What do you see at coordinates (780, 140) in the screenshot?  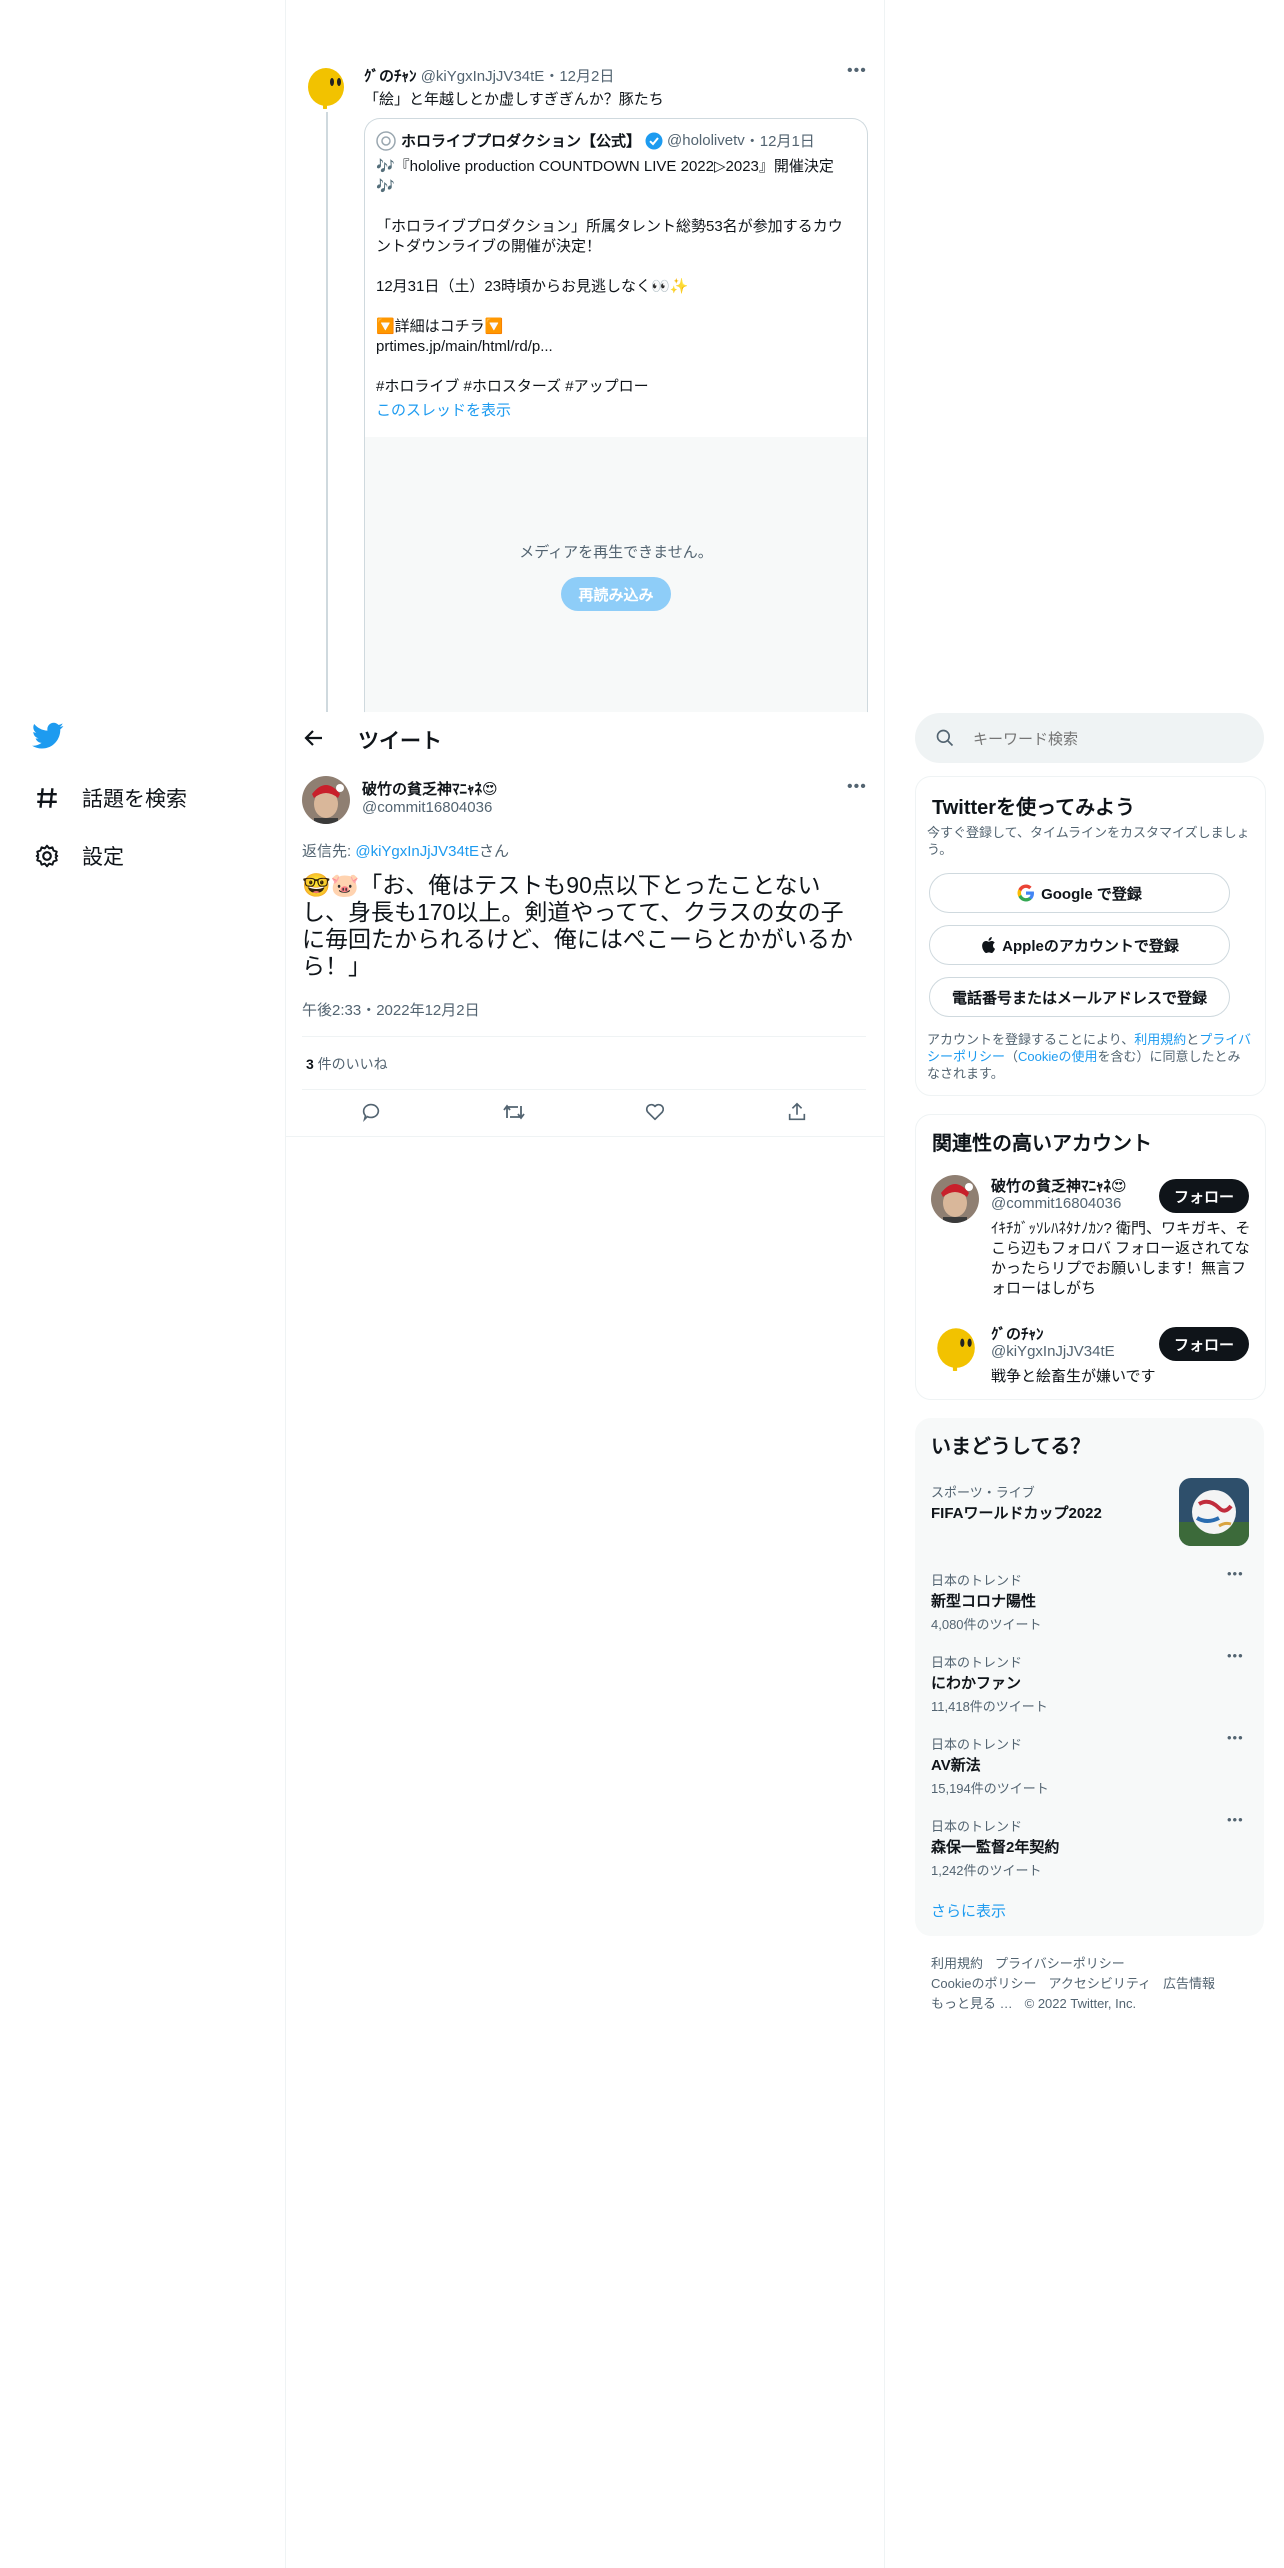 I see `org-date: ・12月1日` at bounding box center [780, 140].